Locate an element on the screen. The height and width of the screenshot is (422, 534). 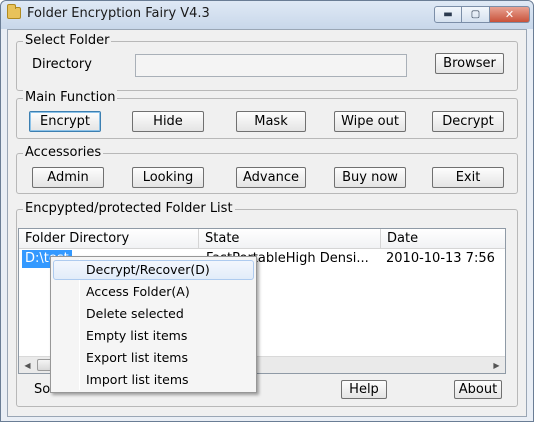
footer-status-text: So is located at coordinates (42, 389).